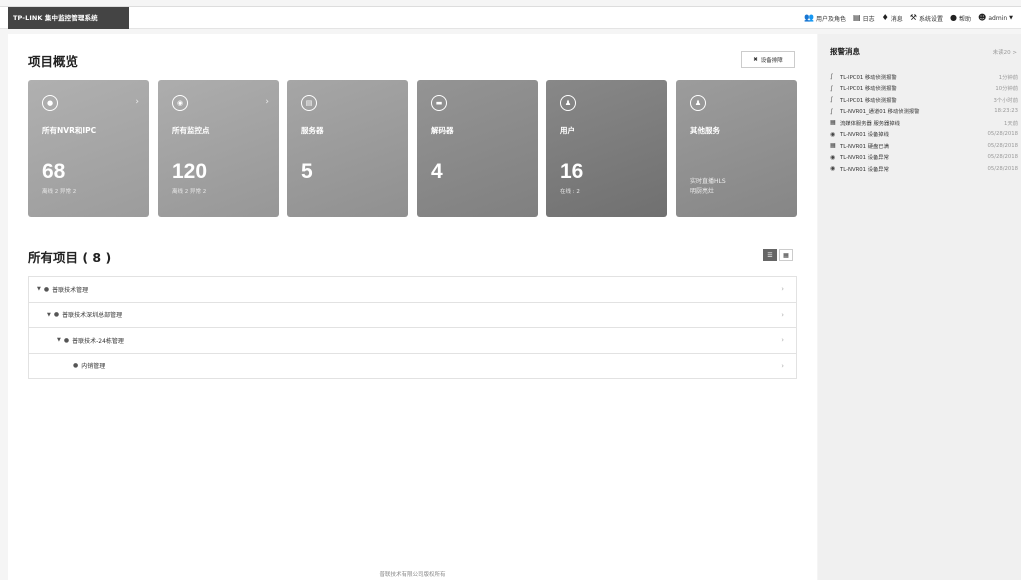  Describe the element at coordinates (924, 112) in the screenshot. I see `alert-item: ∫ TL-NVR01_通道01 移动侦测报警 18:23:23` at that location.